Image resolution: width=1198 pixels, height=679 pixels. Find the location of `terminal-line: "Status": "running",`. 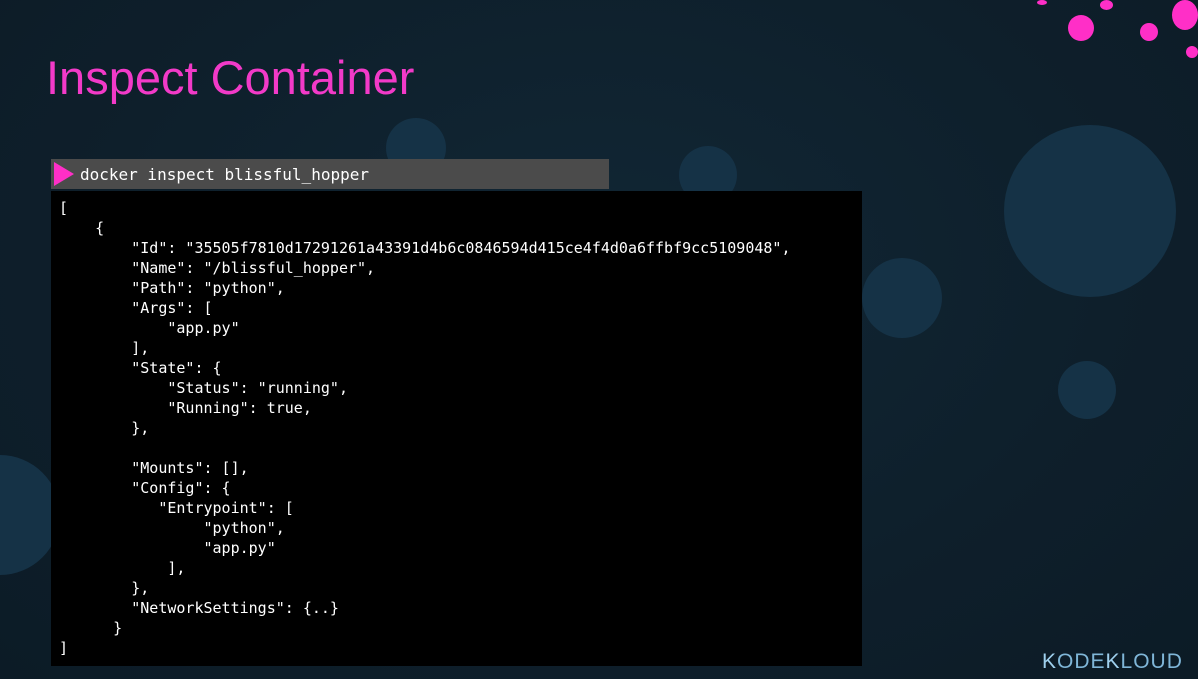

terminal-line: "Status": "running", is located at coordinates (203, 388).